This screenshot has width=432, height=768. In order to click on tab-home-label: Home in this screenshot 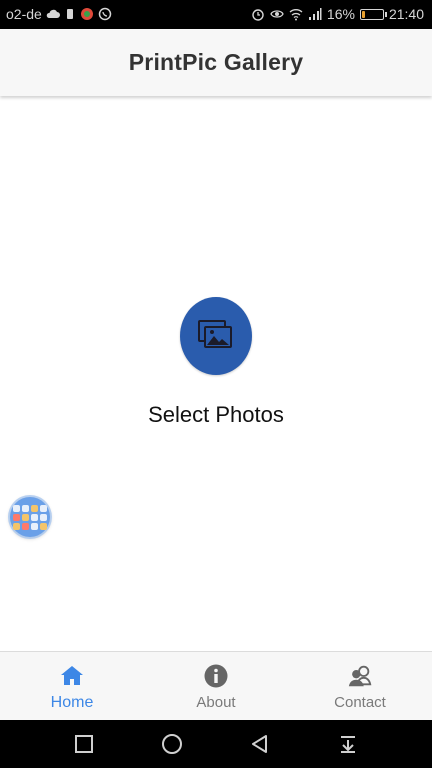, I will do `click(72, 702)`.